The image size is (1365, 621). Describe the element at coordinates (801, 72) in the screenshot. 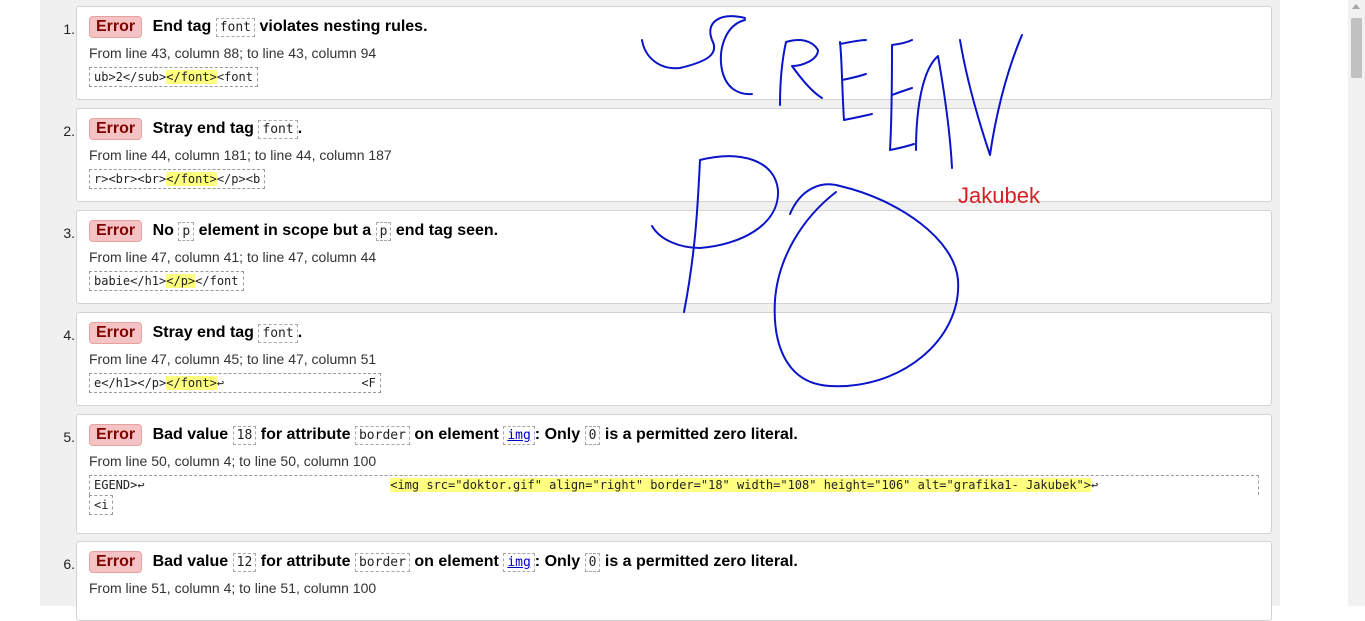

I see `letter-r-stroke` at that location.